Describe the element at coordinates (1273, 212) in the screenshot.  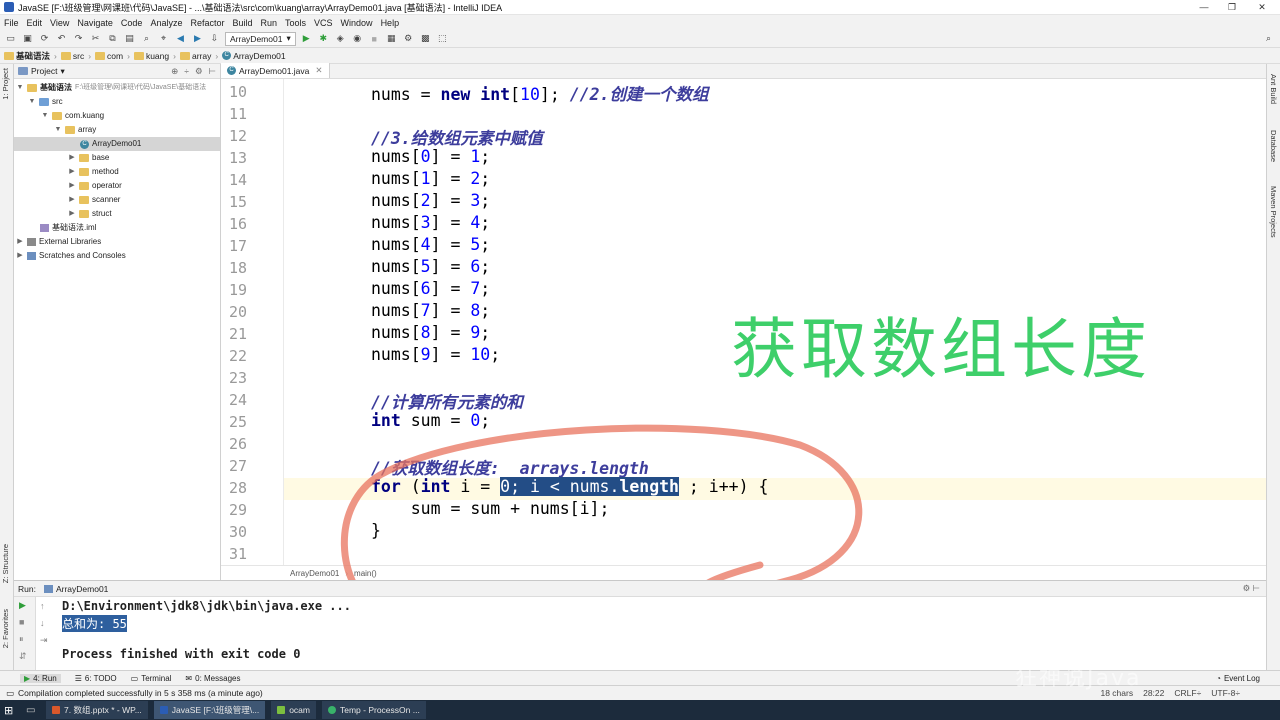
I see `maven-projects-tab: Maven Projects` at that location.